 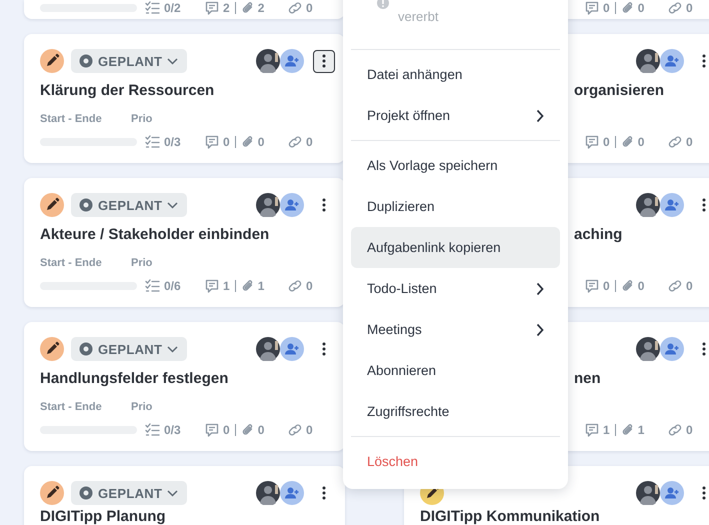 What do you see at coordinates (510, 516) in the screenshot?
I see `task-title: DIGITipp Kommunikation` at bounding box center [510, 516].